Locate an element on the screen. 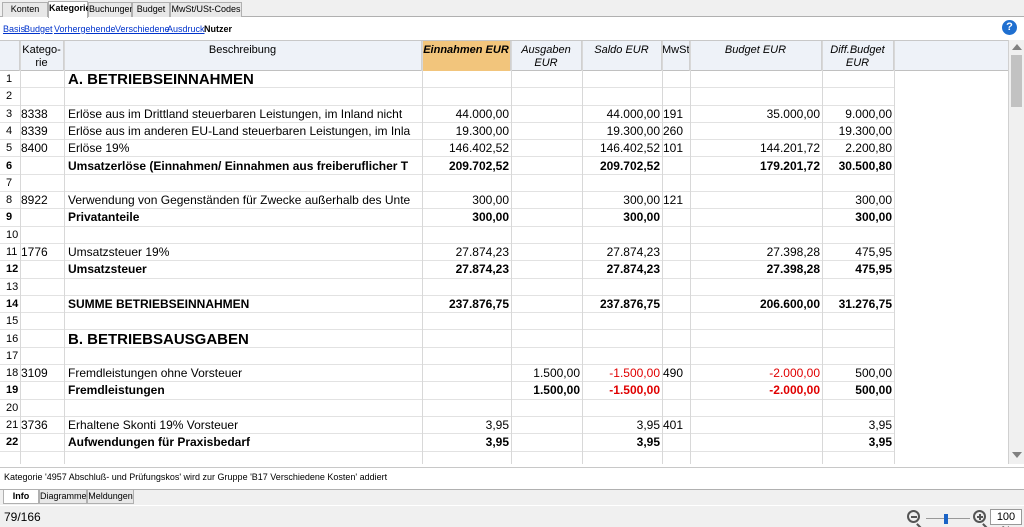 The image size is (1024, 527). description: SUMME BETRIEBSEINNAHMEN is located at coordinates (243, 304).